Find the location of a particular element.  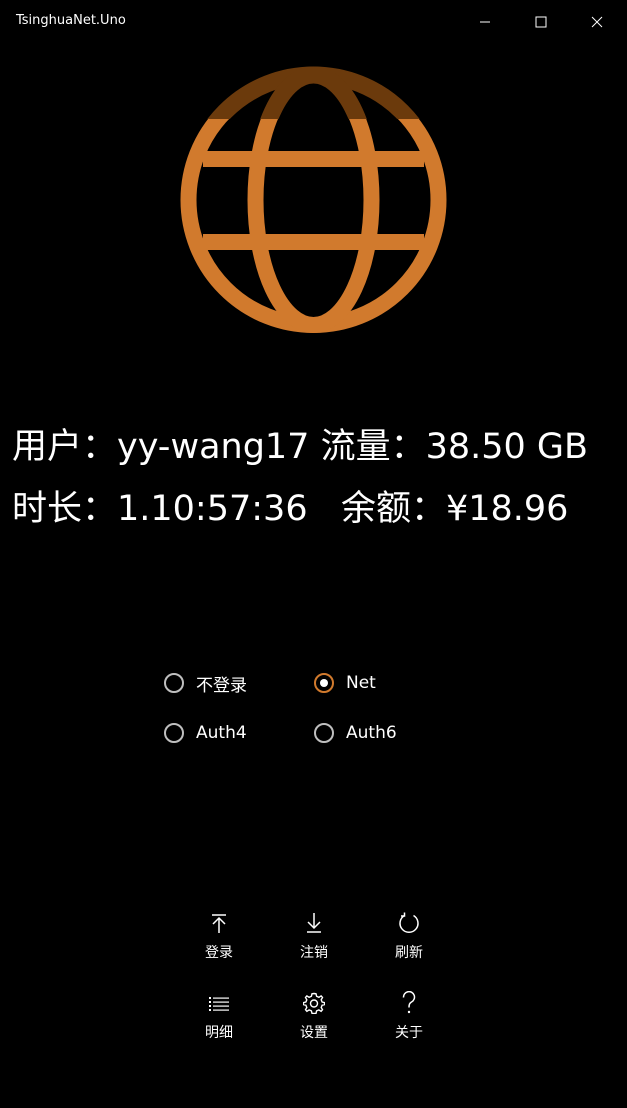

gear-icon is located at coordinates (314, 1003).